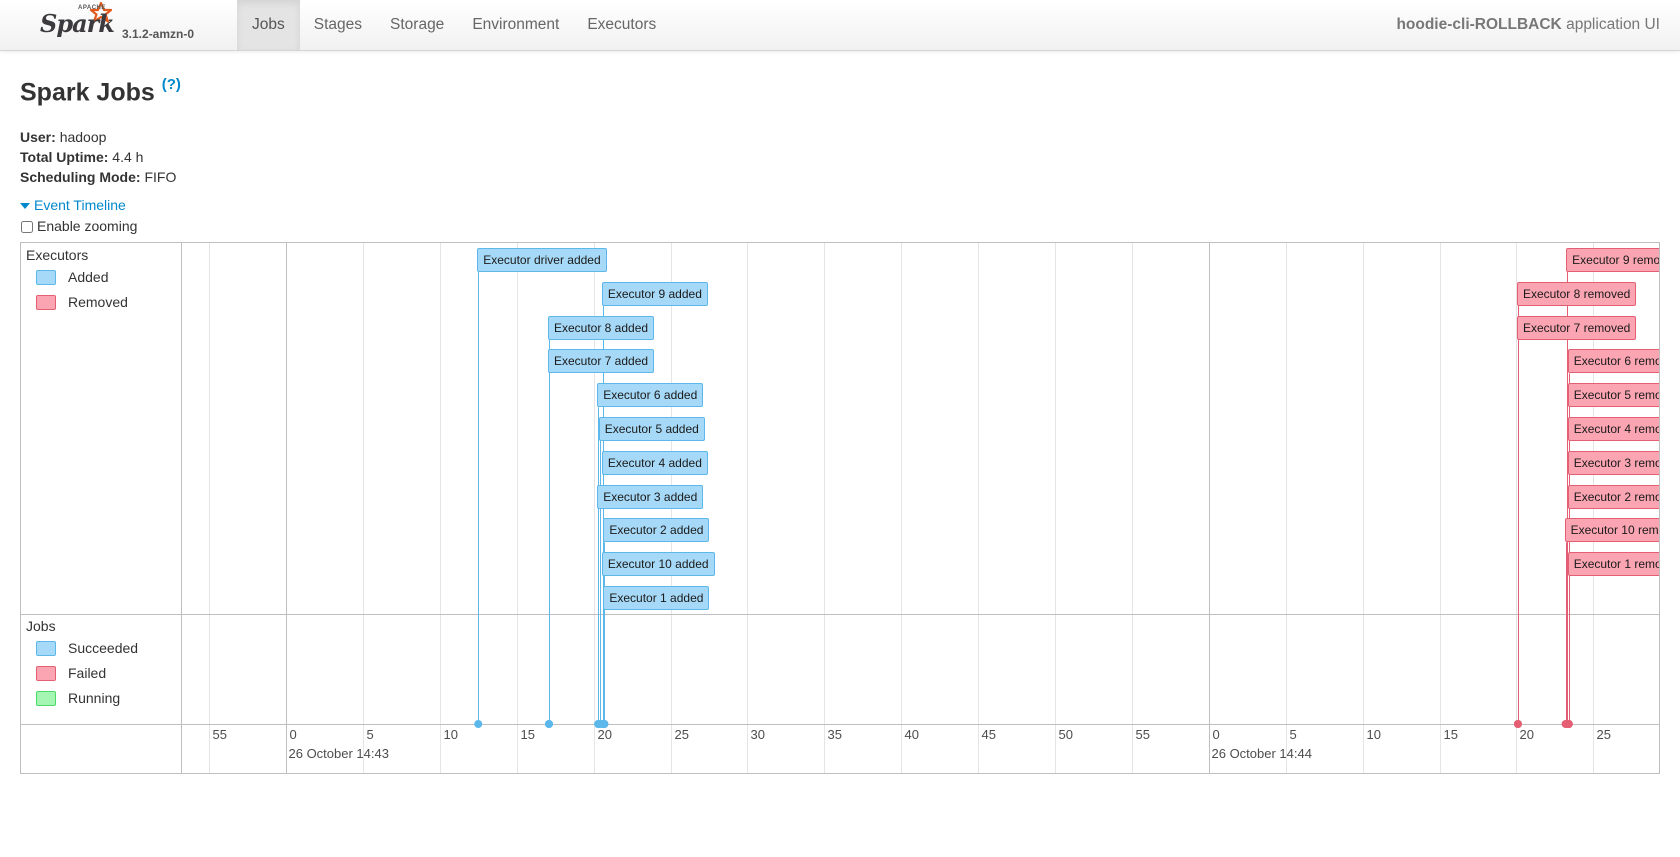 The image size is (1680, 857). Describe the element at coordinates (988, 734) in the screenshot. I see `axis-tick-label: 45` at that location.